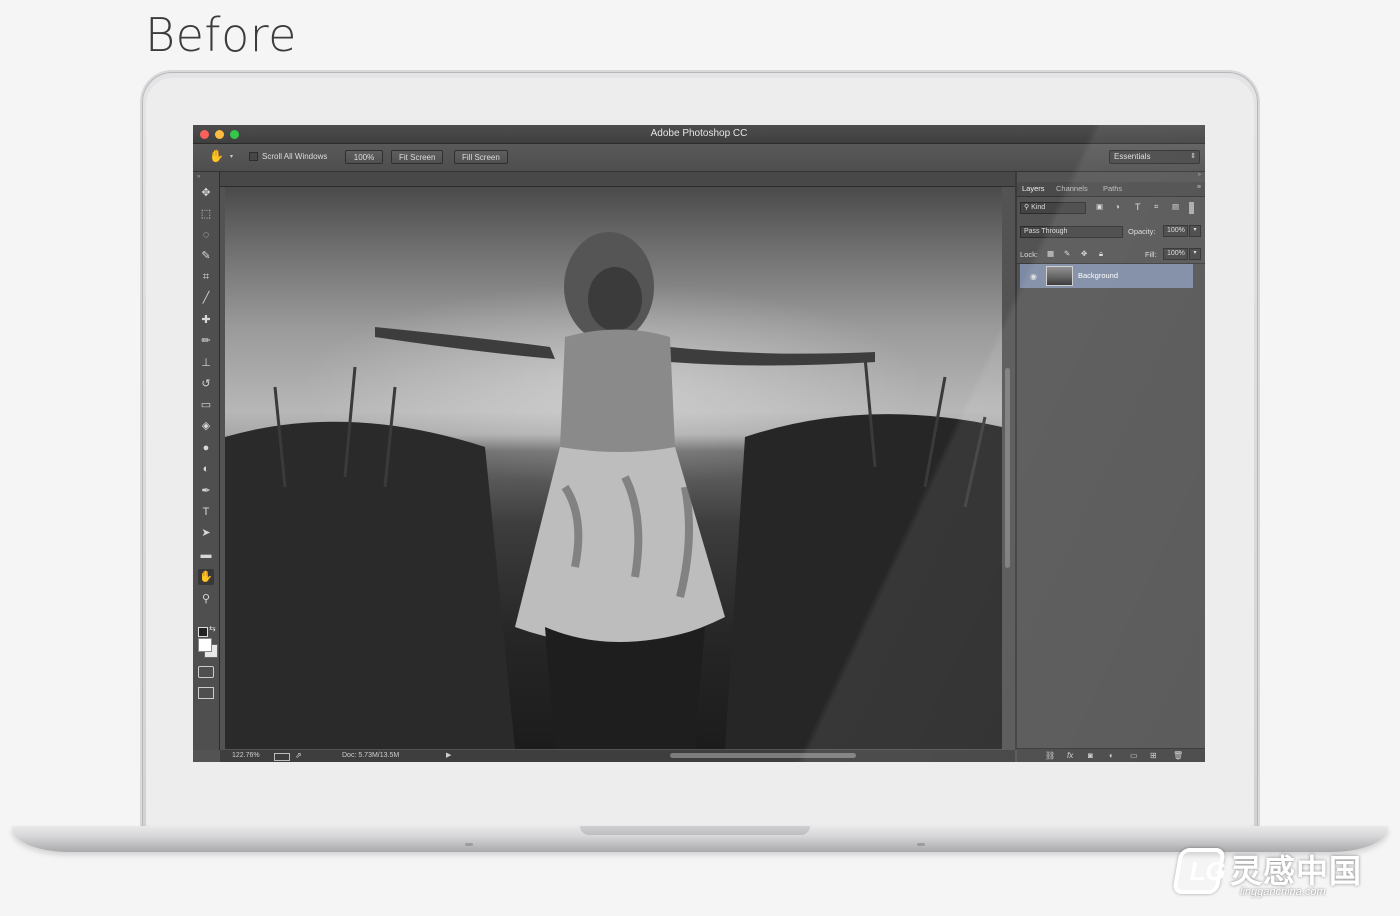 The width and height of the screenshot is (1400, 916). What do you see at coordinates (1193, 156) in the screenshot?
I see `select-arrows-icon: ⇕` at bounding box center [1193, 156].